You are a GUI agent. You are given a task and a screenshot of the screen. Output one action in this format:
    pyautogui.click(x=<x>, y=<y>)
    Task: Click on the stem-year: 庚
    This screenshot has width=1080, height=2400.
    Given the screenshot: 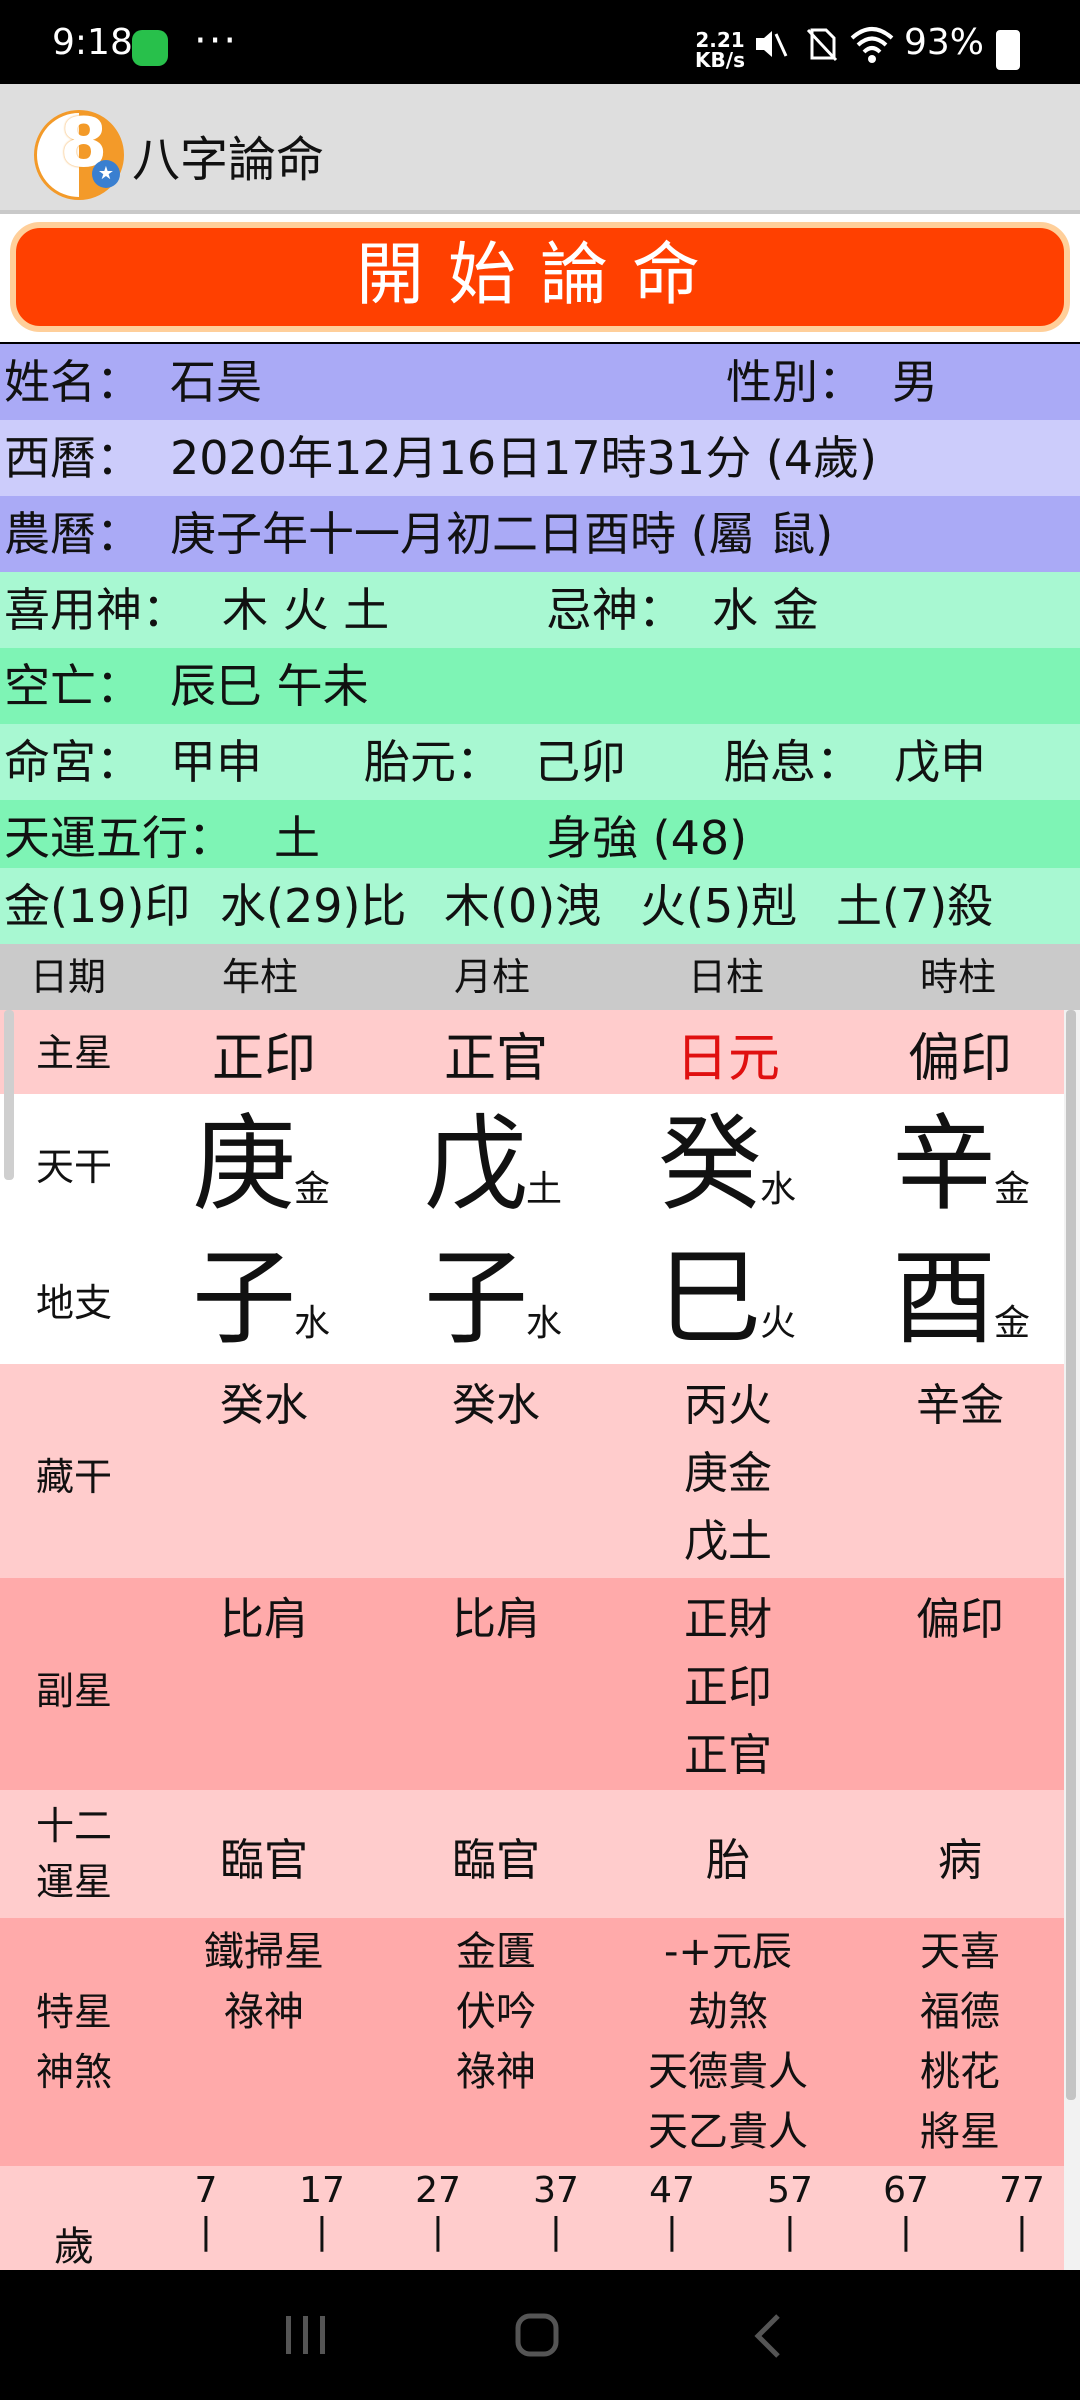 What is the action you would take?
    pyautogui.click(x=244, y=1164)
    